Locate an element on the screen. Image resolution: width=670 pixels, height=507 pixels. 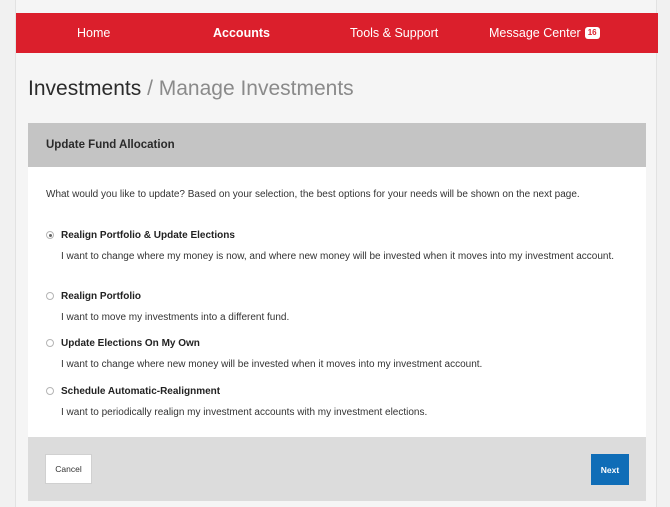
option-title: Realign Portfolio & Update Elections is located at coordinates (148, 235).